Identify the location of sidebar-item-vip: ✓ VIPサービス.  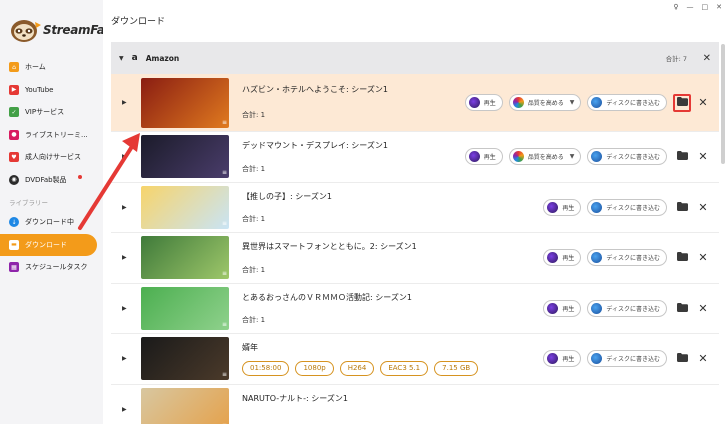
(51, 112).